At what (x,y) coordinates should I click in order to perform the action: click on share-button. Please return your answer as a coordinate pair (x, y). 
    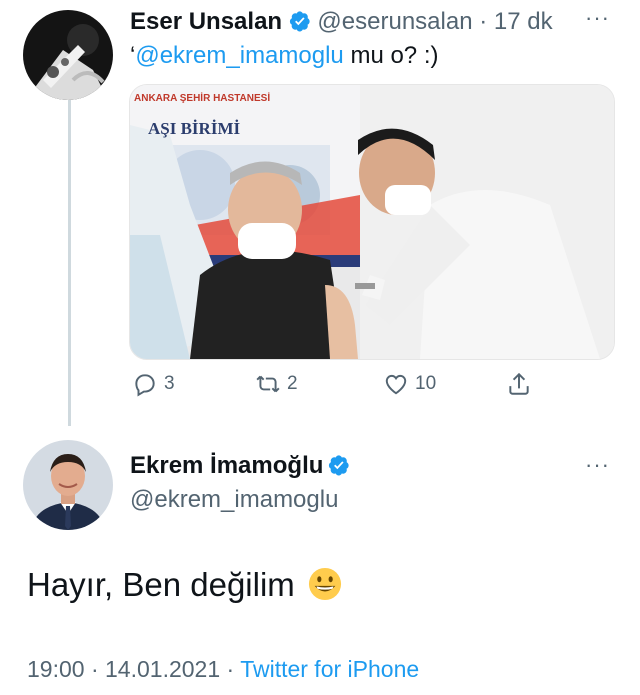
    Looking at the image, I should click on (519, 384).